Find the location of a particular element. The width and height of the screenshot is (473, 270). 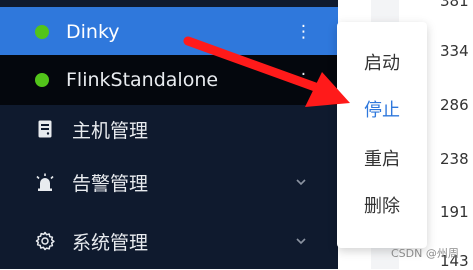

watermark: CSDN @州周 is located at coordinates (425, 253).